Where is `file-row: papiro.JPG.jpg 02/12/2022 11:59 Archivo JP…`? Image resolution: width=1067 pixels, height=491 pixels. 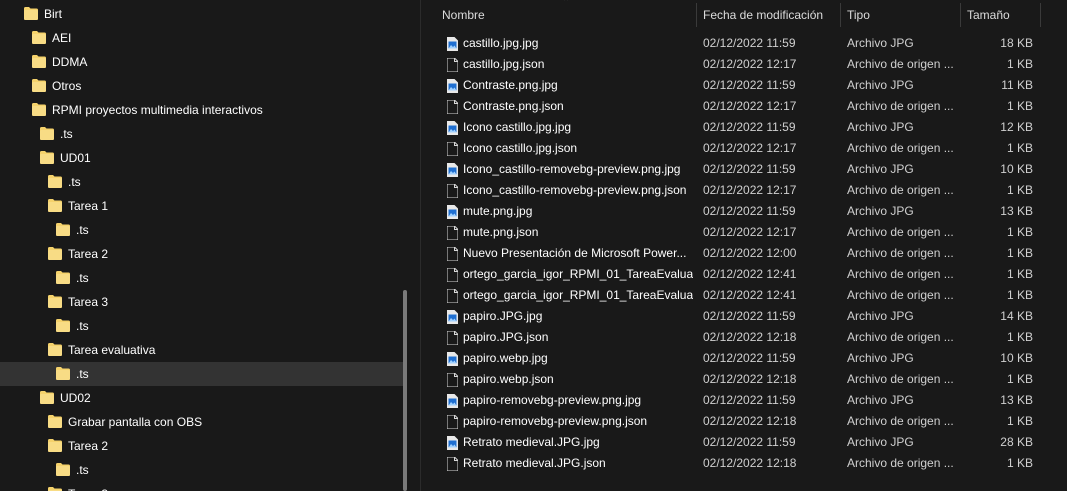 file-row: papiro.JPG.jpg 02/12/2022 11:59 Archivo JP… is located at coordinates (744, 316).